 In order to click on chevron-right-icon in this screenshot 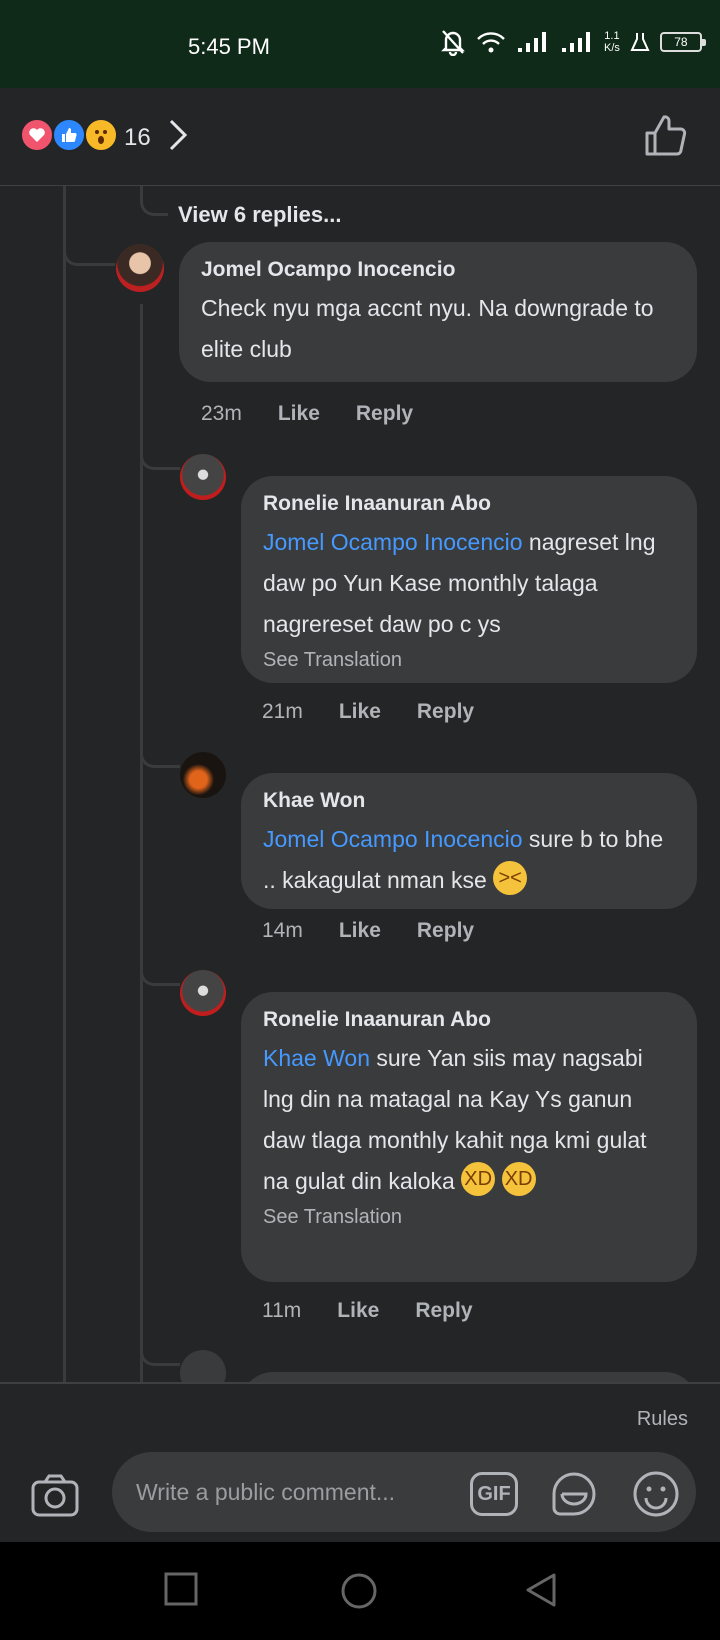, I will do `click(178, 135)`.